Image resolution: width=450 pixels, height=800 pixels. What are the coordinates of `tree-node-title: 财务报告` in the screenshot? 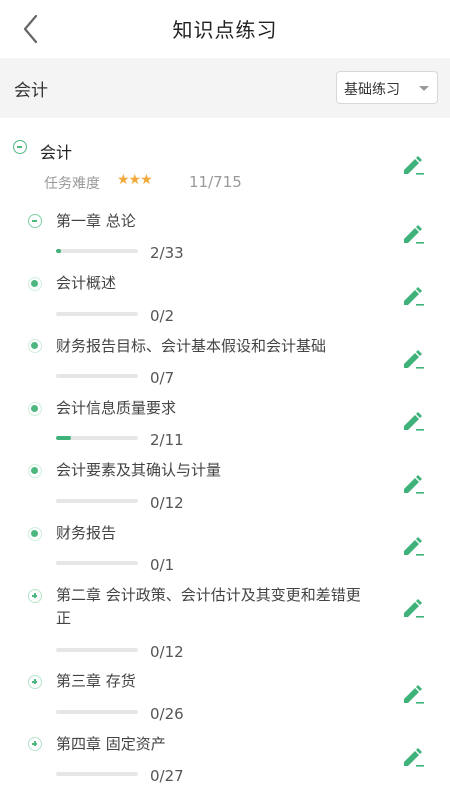 It's located at (211, 533).